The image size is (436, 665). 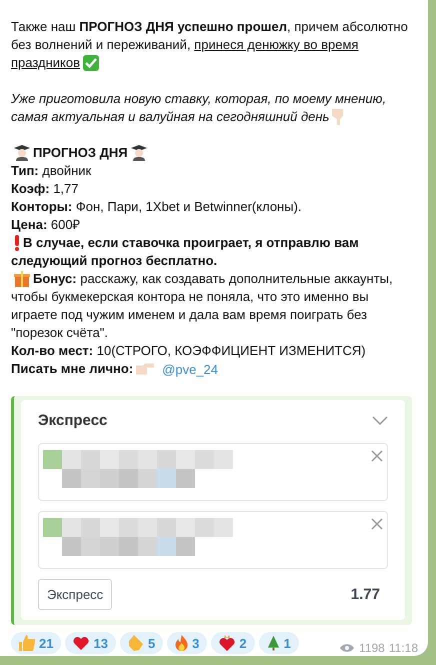 What do you see at coordinates (156, 207) in the screenshot?
I see `message-text: Конторы: Фон, Пари, 1Xbet и Betwinner(клоны).` at bounding box center [156, 207].